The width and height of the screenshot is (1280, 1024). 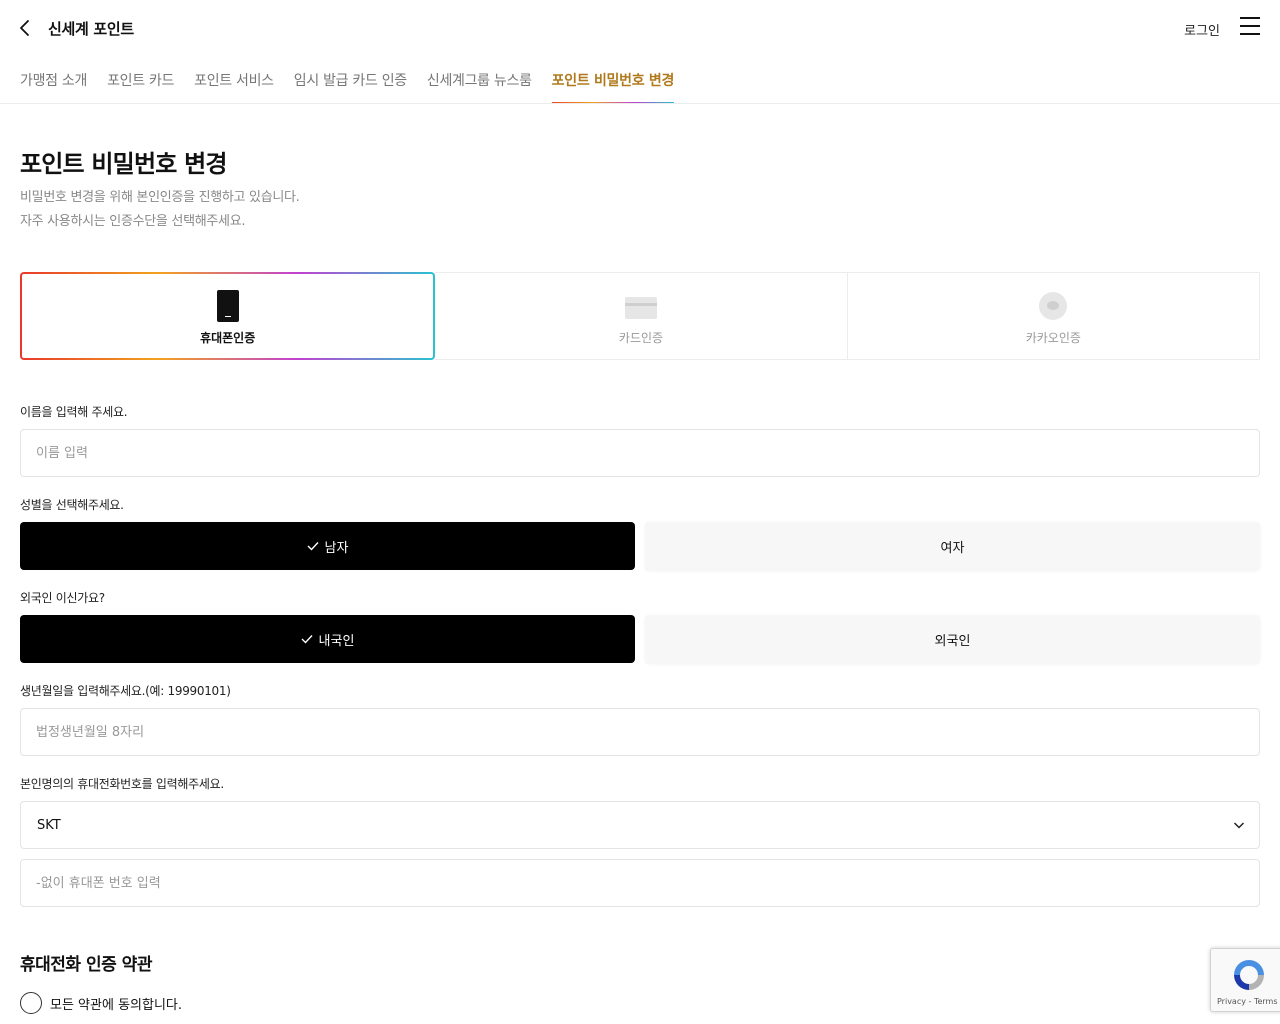 I want to click on carrier-selected-value: SKT, so click(x=49, y=825).